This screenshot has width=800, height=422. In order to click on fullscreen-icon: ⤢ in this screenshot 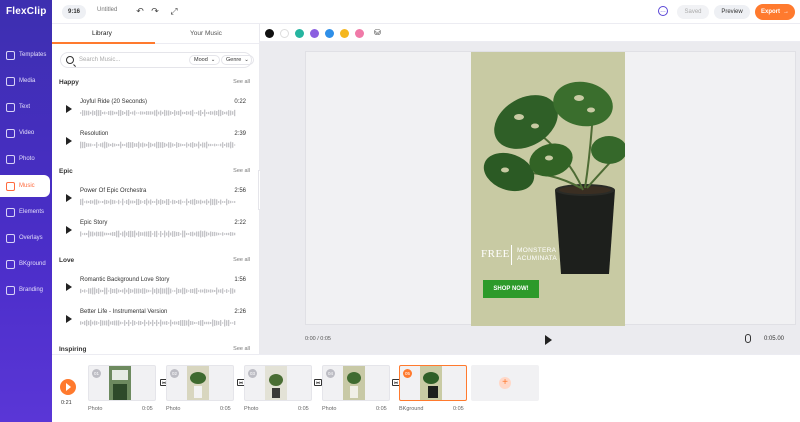, I will do `click(174, 11)`.